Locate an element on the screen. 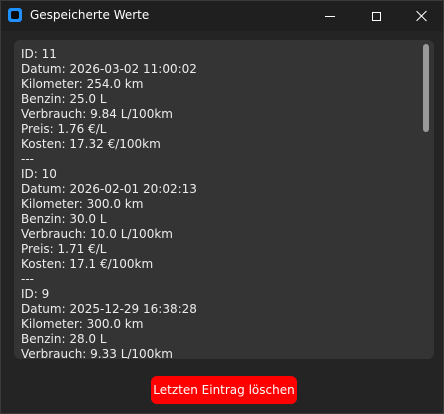  close-icon is located at coordinates (422, 16).